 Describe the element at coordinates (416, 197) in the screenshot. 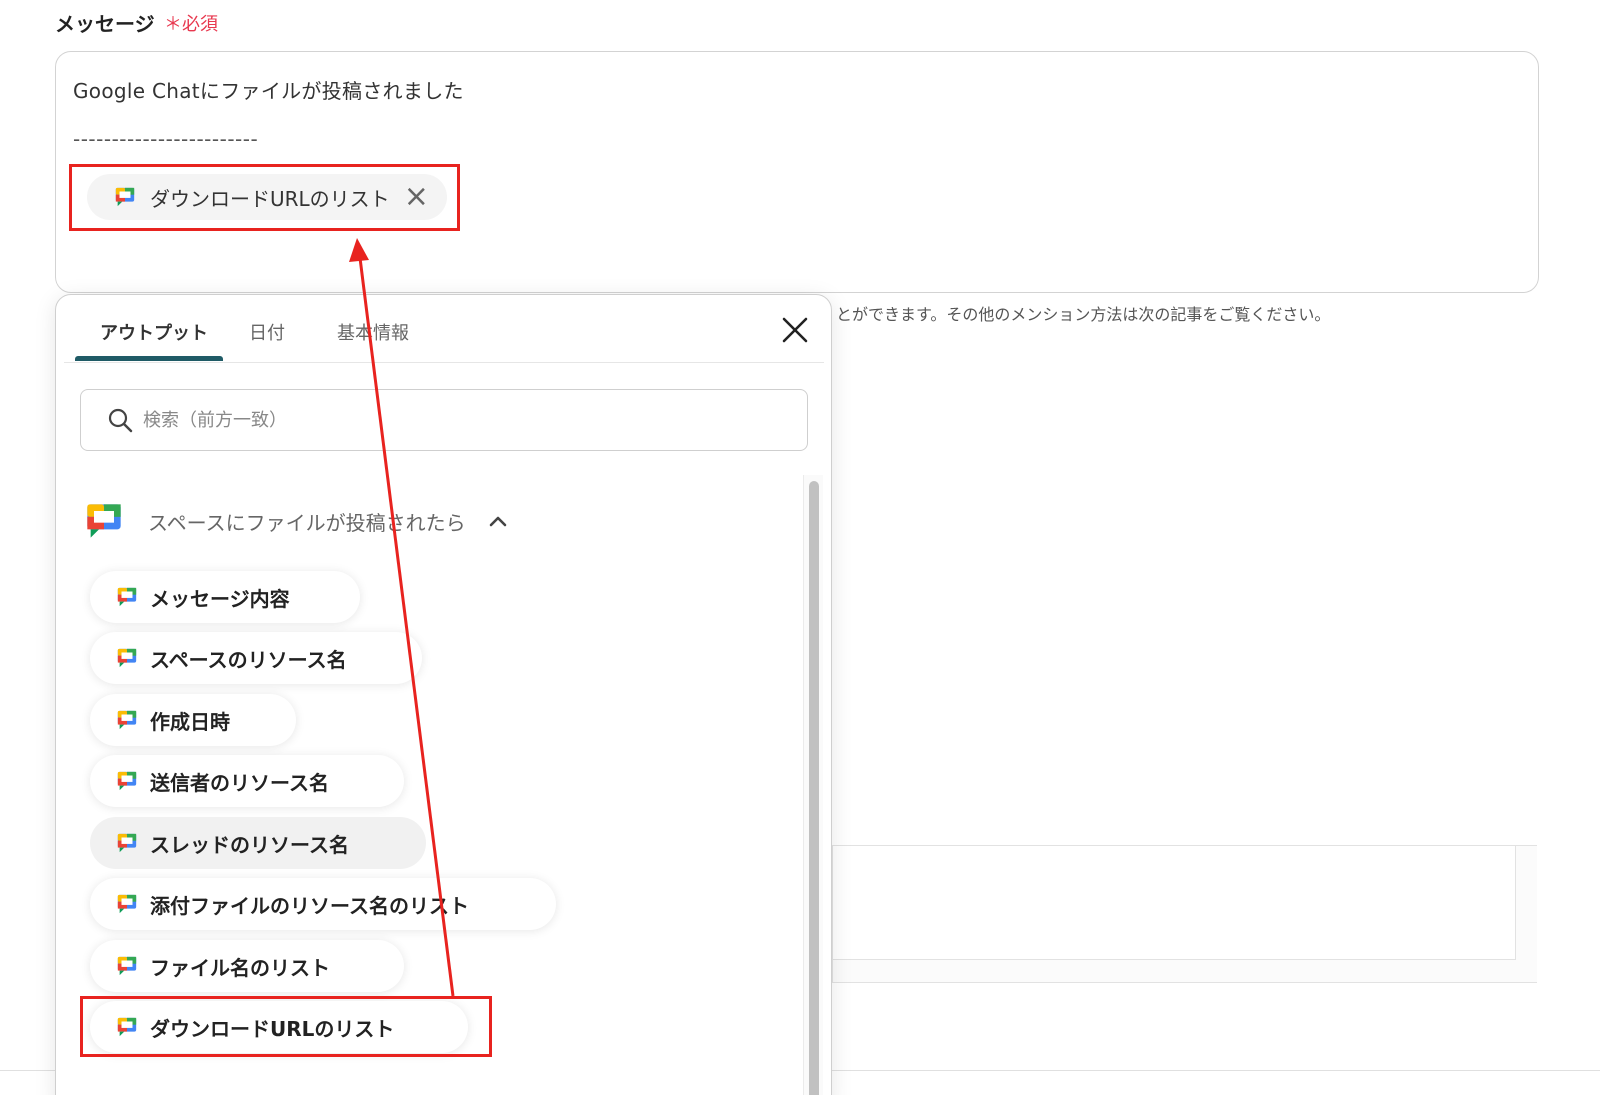

I see `close-icon: ×` at that location.